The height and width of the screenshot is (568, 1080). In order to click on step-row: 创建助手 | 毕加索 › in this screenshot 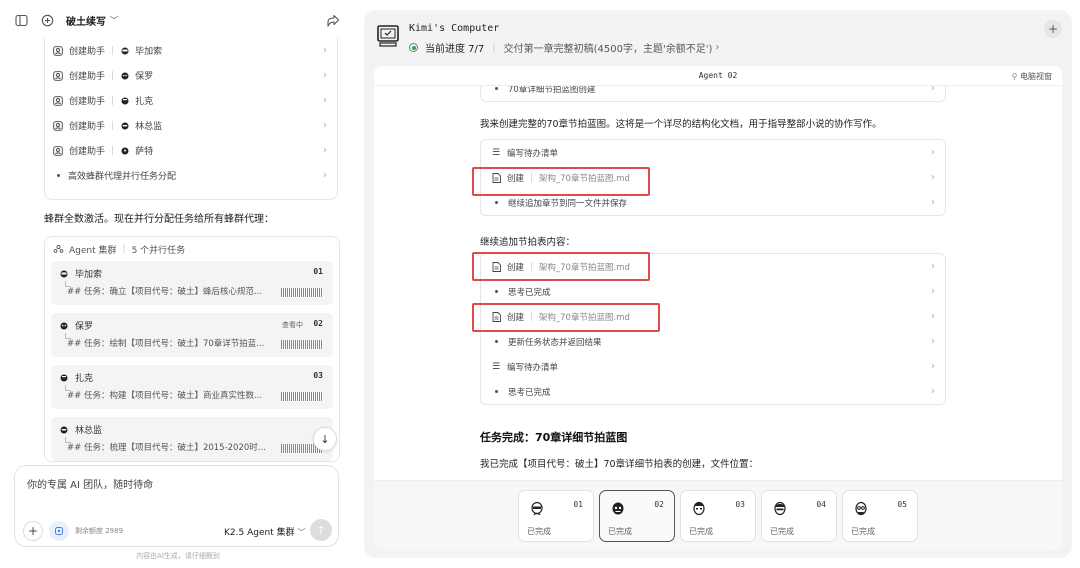, I will do `click(191, 50)`.